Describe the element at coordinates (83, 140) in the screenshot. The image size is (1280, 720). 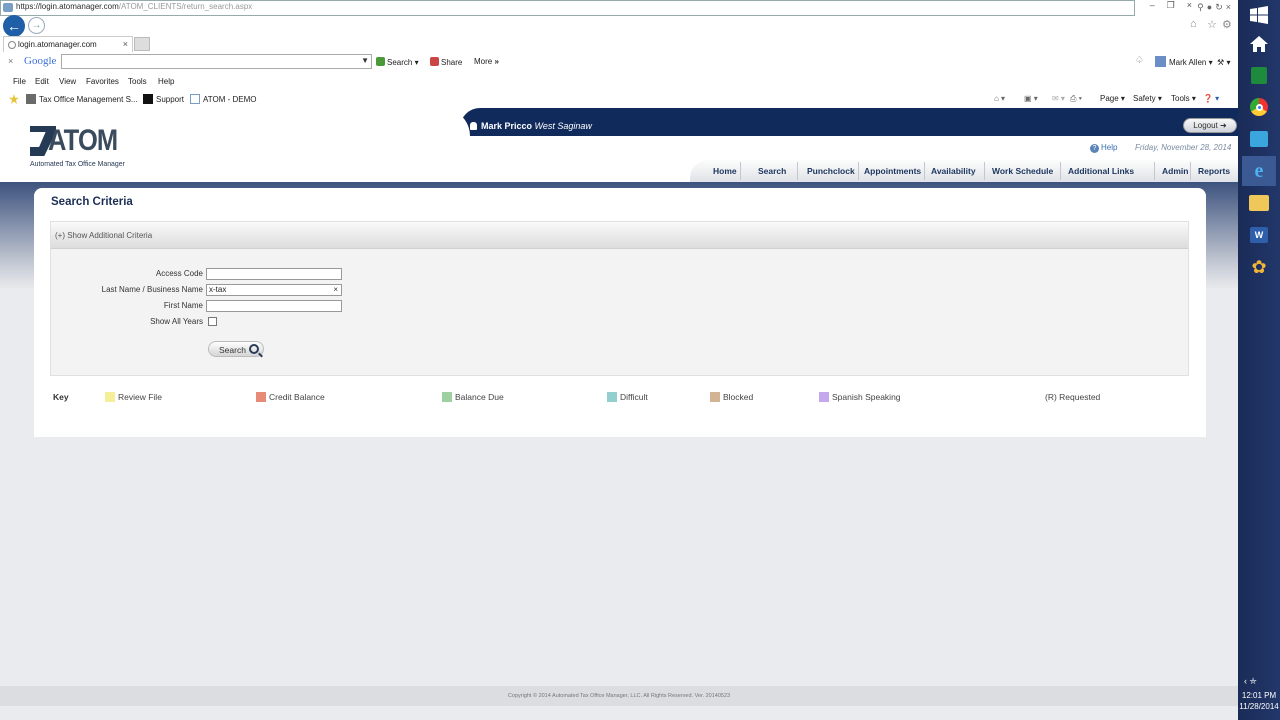
I see `logo-word: ATOM` at that location.